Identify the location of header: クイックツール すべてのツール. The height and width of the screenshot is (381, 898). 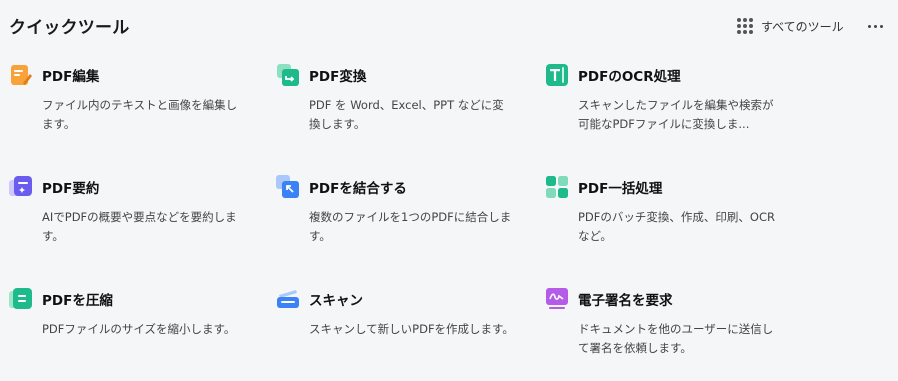
(449, 26).